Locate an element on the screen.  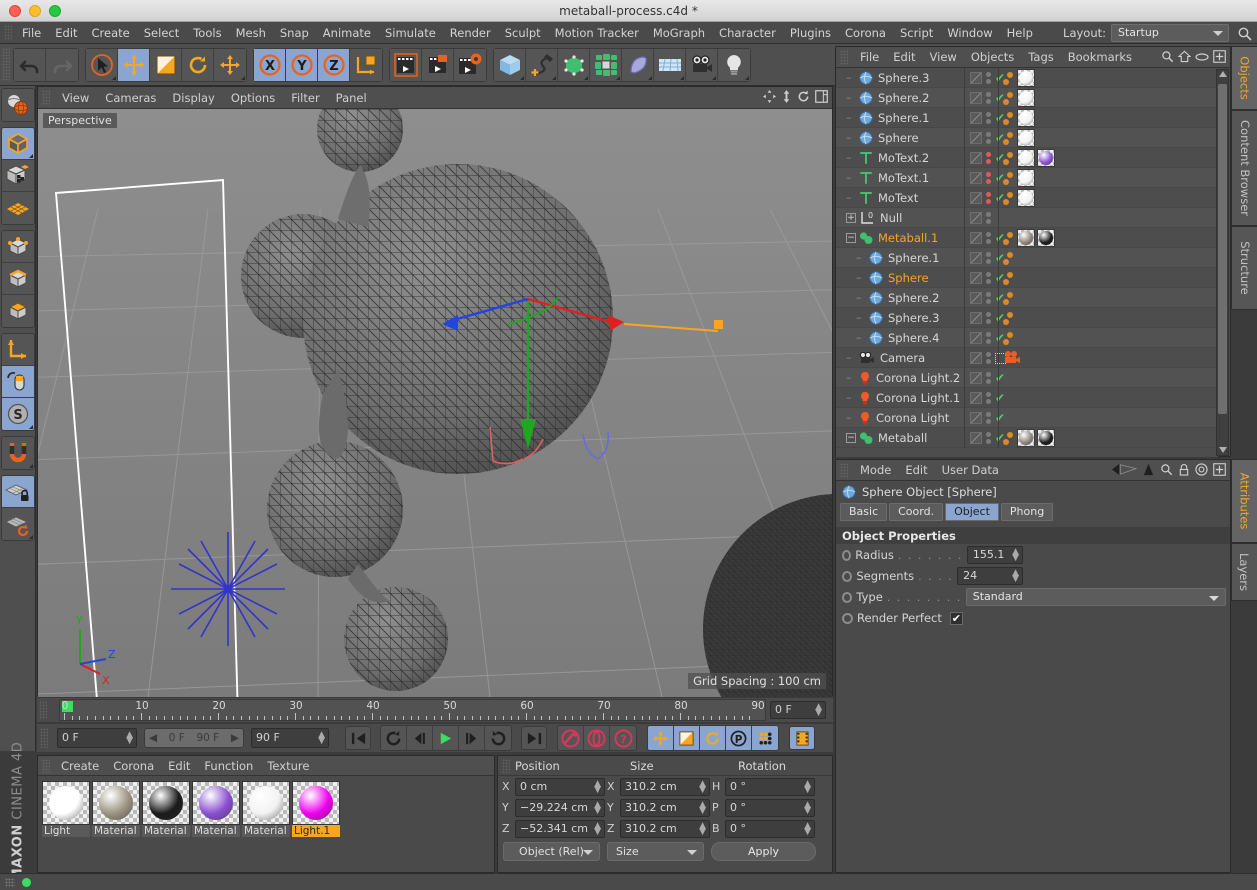
material-name: Material is located at coordinates (266, 831).